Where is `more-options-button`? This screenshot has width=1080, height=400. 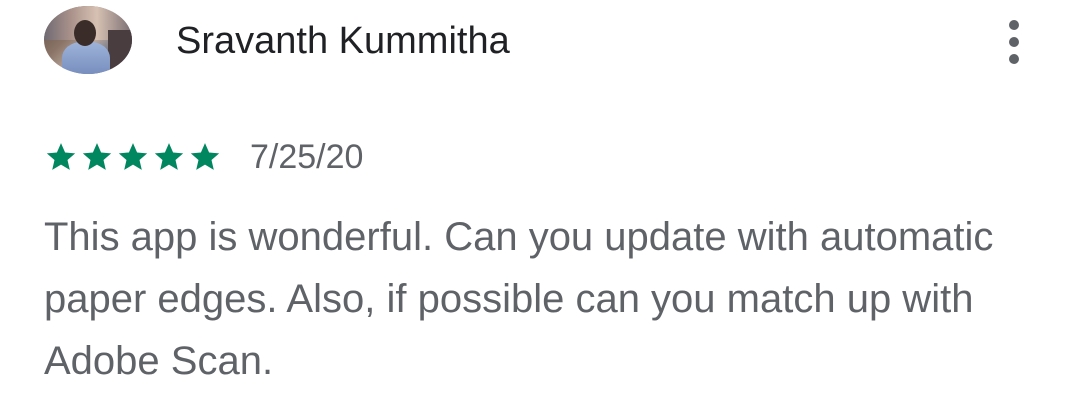
more-options-button is located at coordinates (1014, 42).